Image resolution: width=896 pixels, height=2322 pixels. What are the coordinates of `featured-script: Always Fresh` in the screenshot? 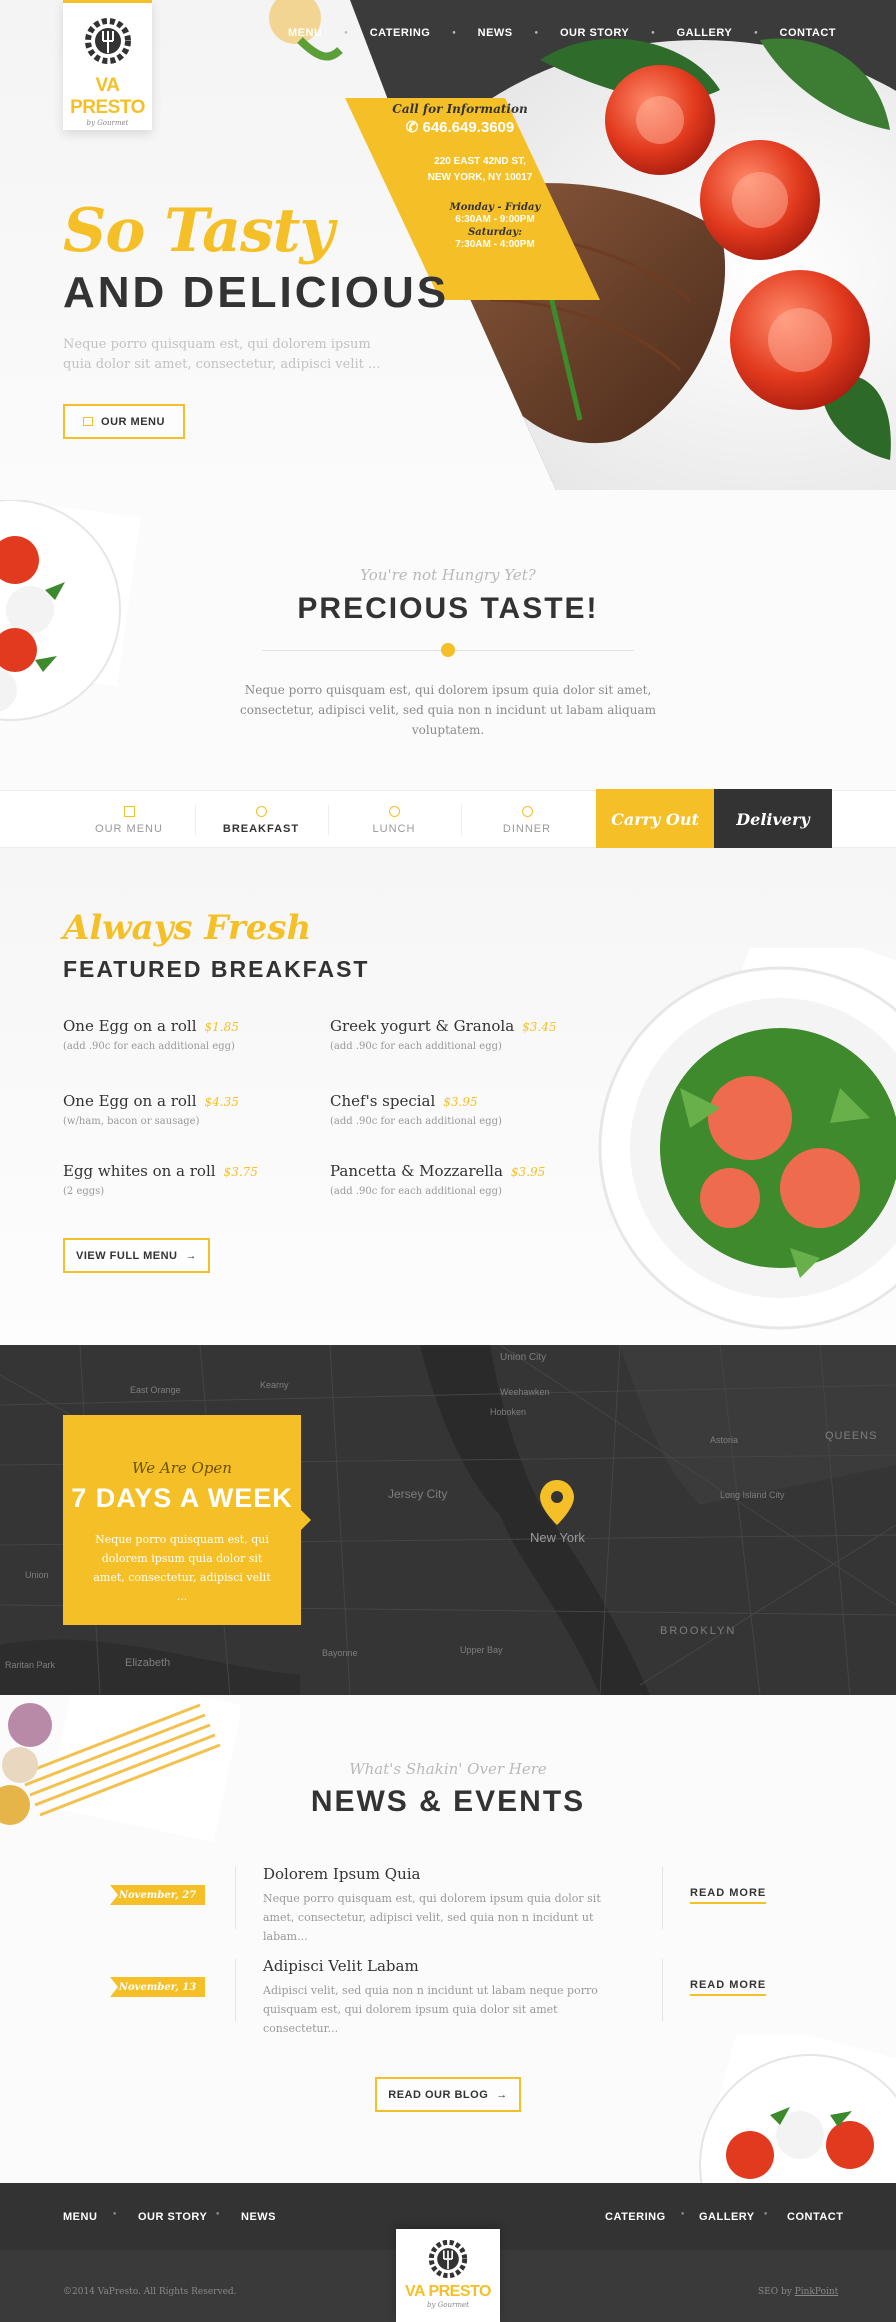 It's located at (187, 928).